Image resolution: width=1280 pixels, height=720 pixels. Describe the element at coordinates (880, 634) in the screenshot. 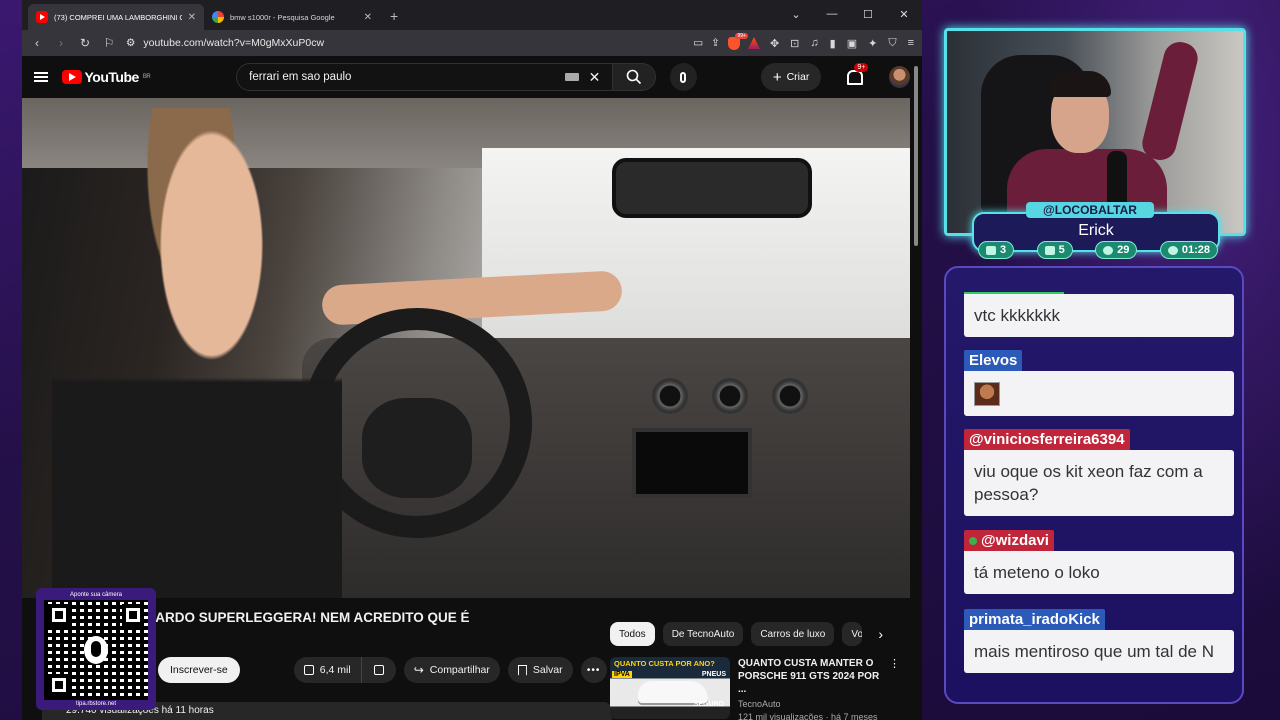

I see `chevron-right-icon: ›` at that location.